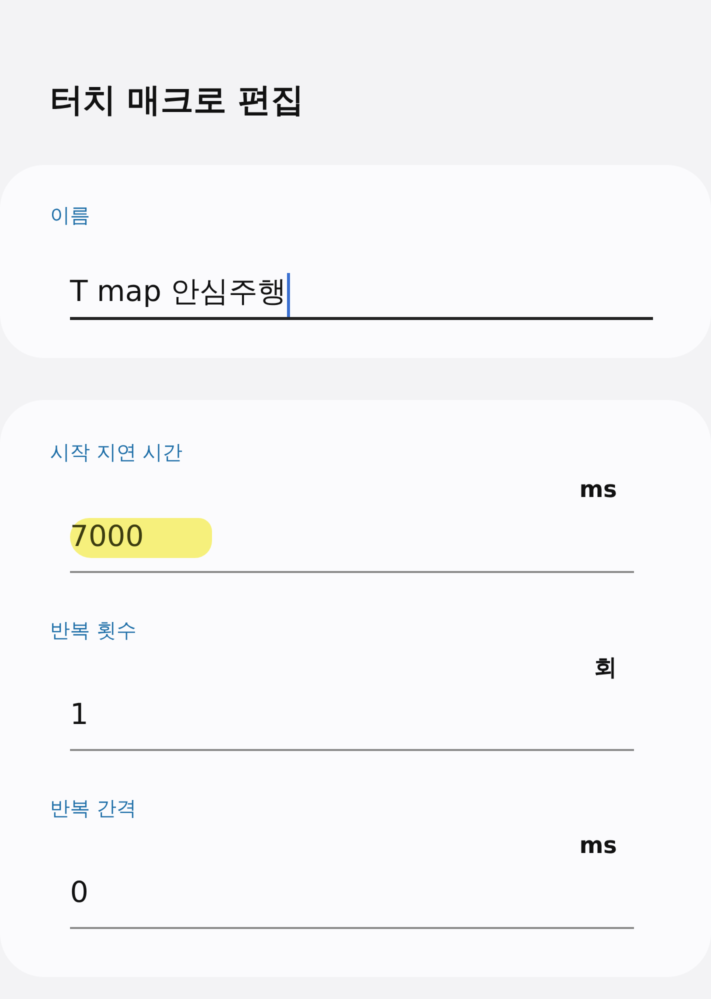 This screenshot has height=999, width=711. I want to click on name-input-field: T map 안심주행, so click(361, 294).